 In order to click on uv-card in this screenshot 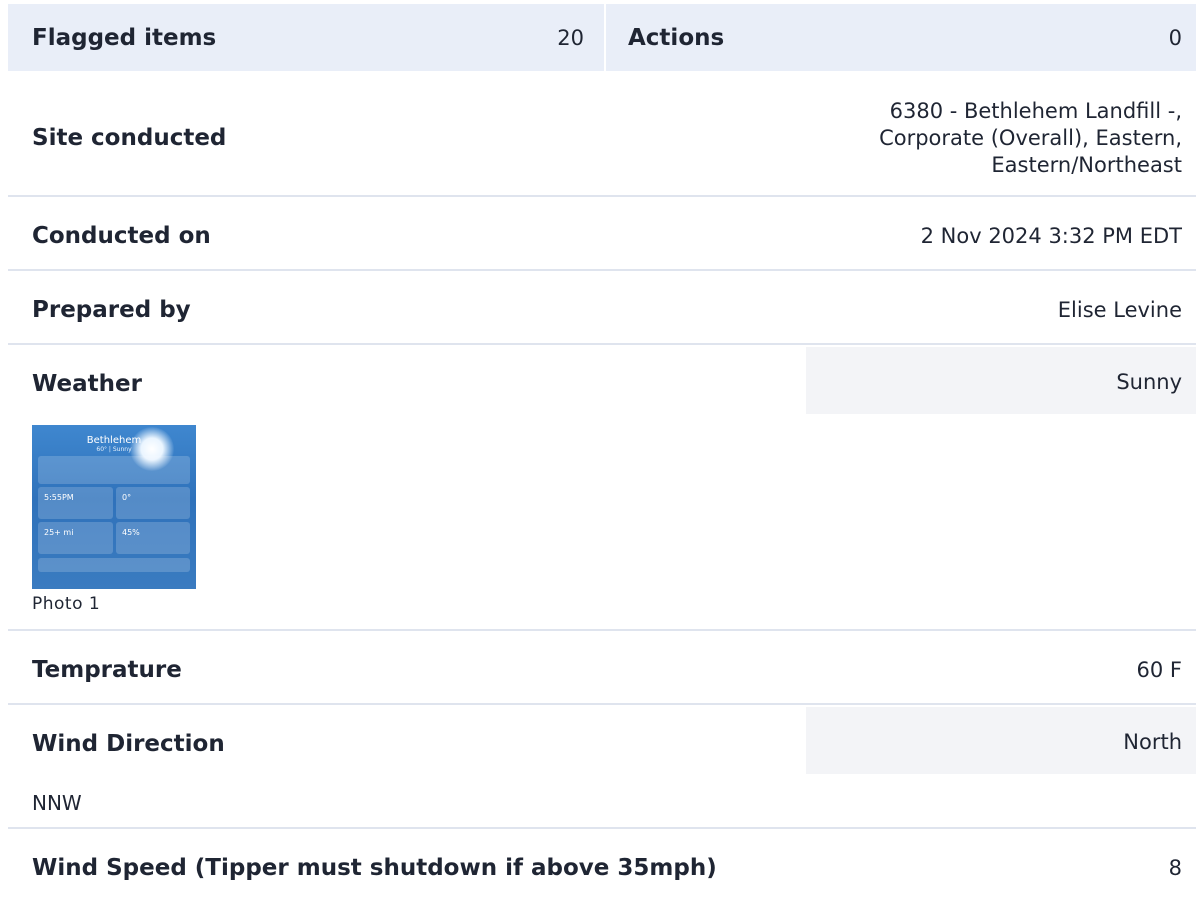, I will do `click(153, 503)`.